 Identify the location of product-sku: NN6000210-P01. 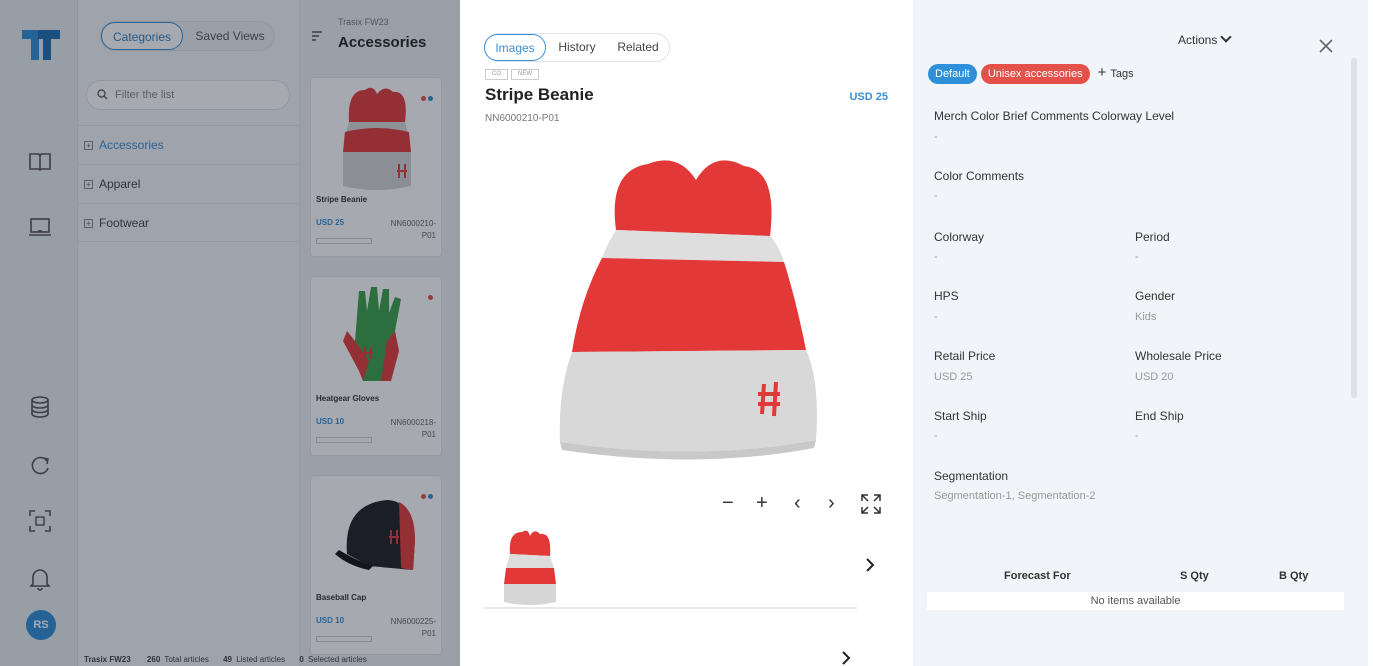
(522, 118).